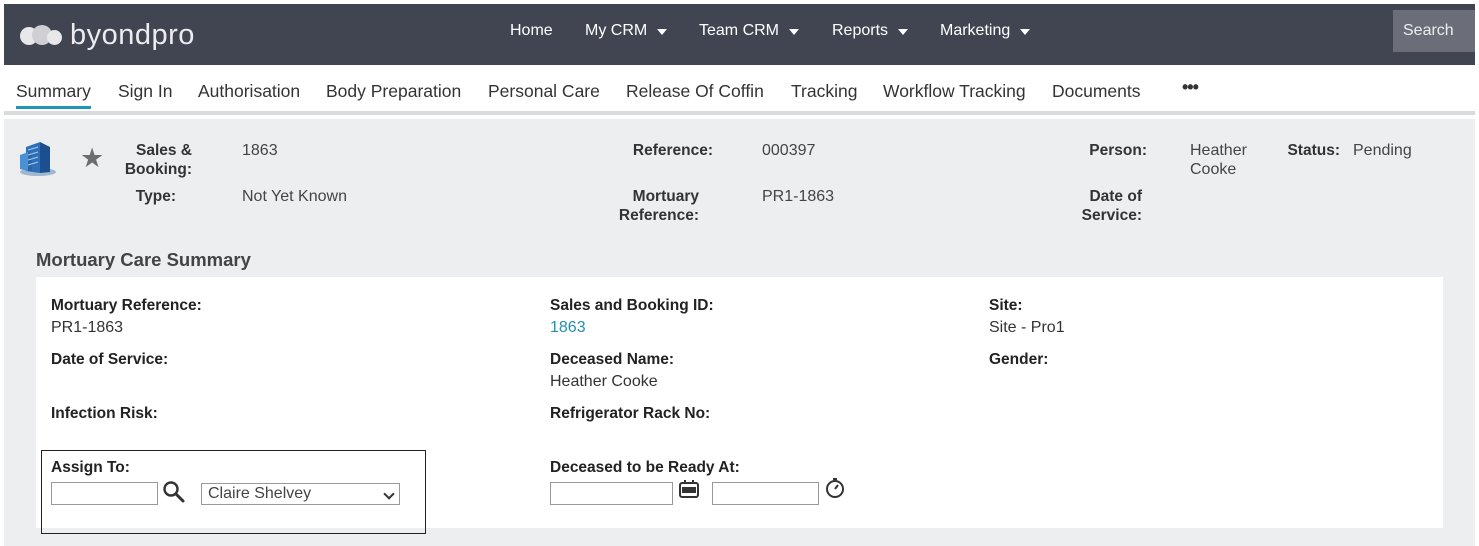 The height and width of the screenshot is (546, 1479). I want to click on mortuary-reference-value: PR1-1863, so click(798, 196).